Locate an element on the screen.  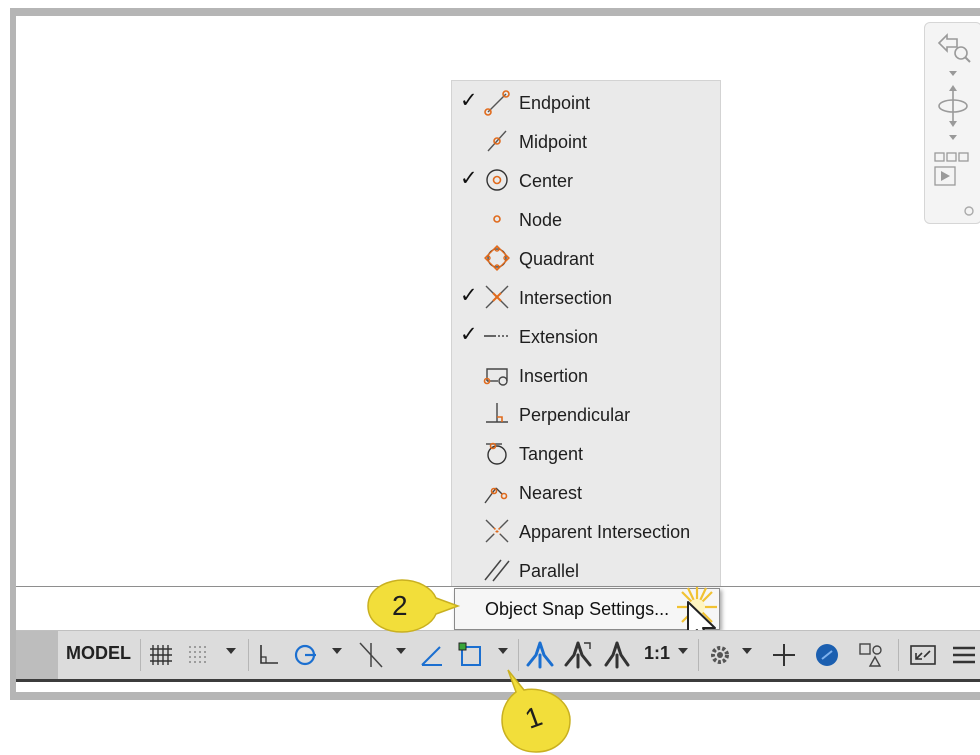
ortho-mode-icon is located at coordinates (269, 655).